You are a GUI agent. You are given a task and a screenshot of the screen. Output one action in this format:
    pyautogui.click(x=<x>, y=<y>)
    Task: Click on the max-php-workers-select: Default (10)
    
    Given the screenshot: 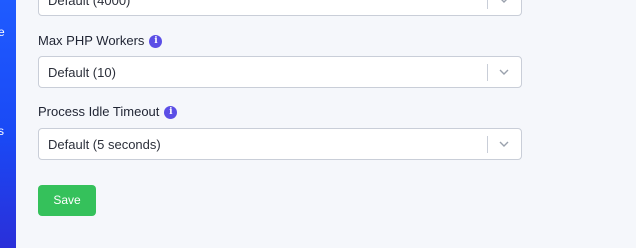 What is the action you would take?
    pyautogui.click(x=280, y=72)
    